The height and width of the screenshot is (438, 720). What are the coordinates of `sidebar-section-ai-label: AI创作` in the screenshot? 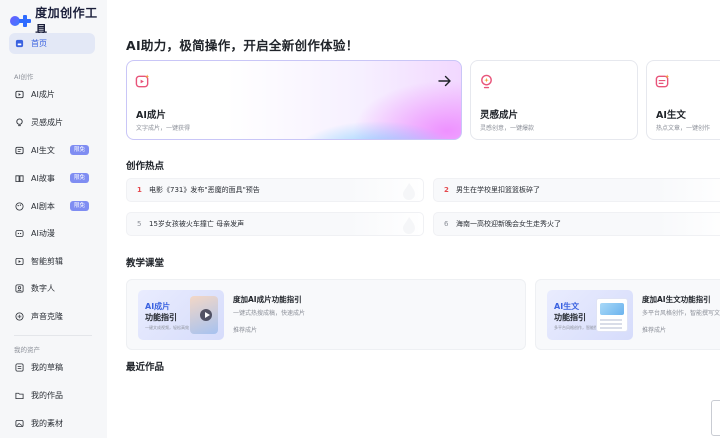 It's located at (24, 77).